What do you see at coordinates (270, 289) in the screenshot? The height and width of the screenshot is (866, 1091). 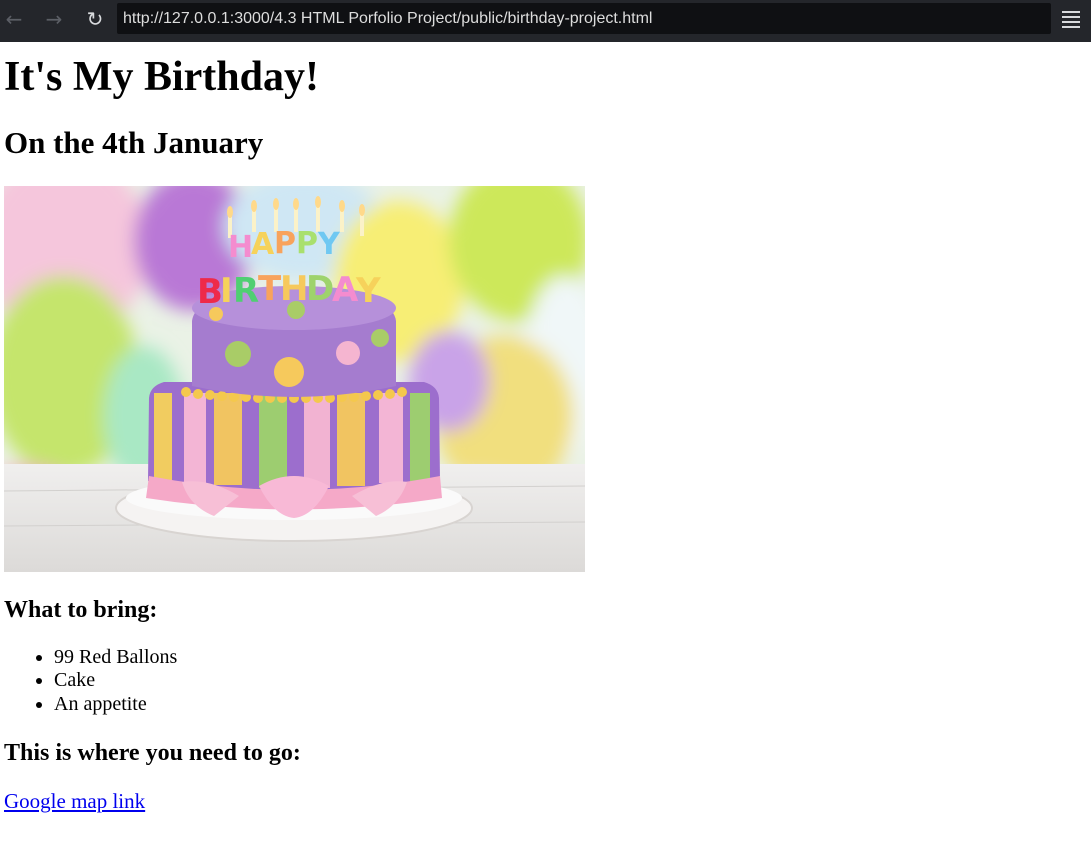 I see `svg-text: T` at bounding box center [270, 289].